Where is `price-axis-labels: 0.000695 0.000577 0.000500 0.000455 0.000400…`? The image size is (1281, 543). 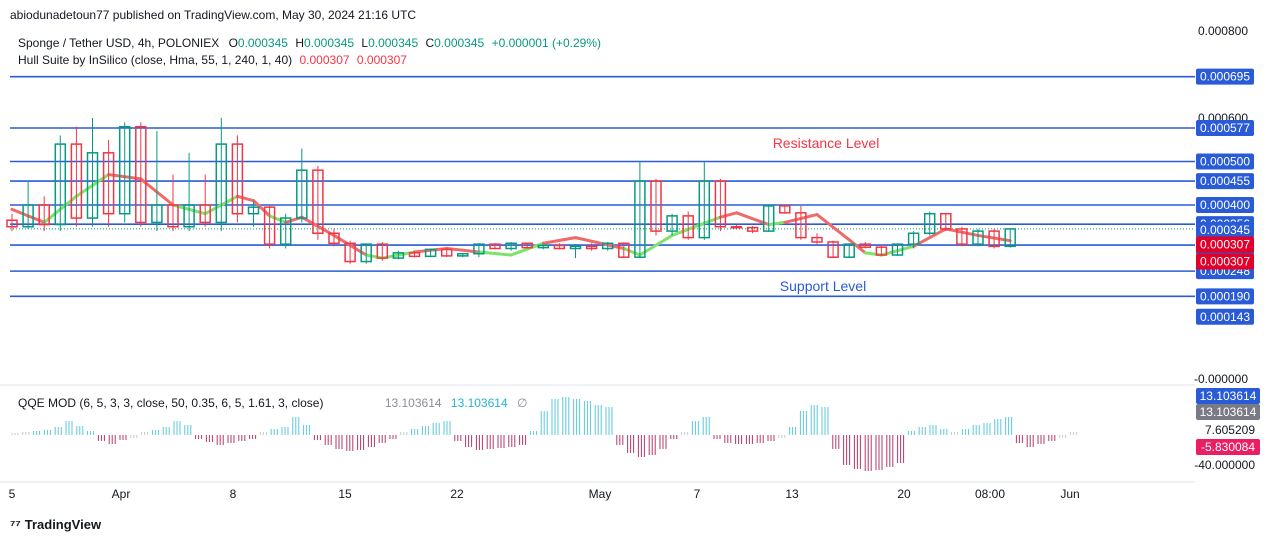 price-axis-labels: 0.000695 0.000577 0.000500 0.000455 0.000400… is located at coordinates (1225, 196).